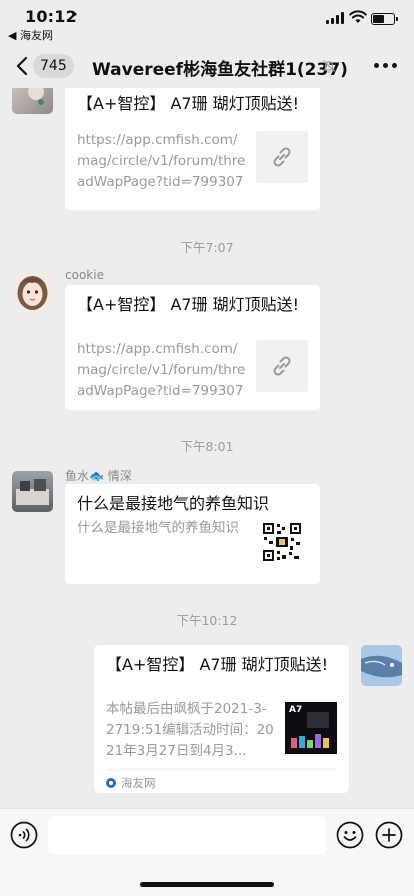 This screenshot has height=896, width=414. Describe the element at coordinates (84, 275) in the screenshot. I see `sender-name: cookie` at that location.